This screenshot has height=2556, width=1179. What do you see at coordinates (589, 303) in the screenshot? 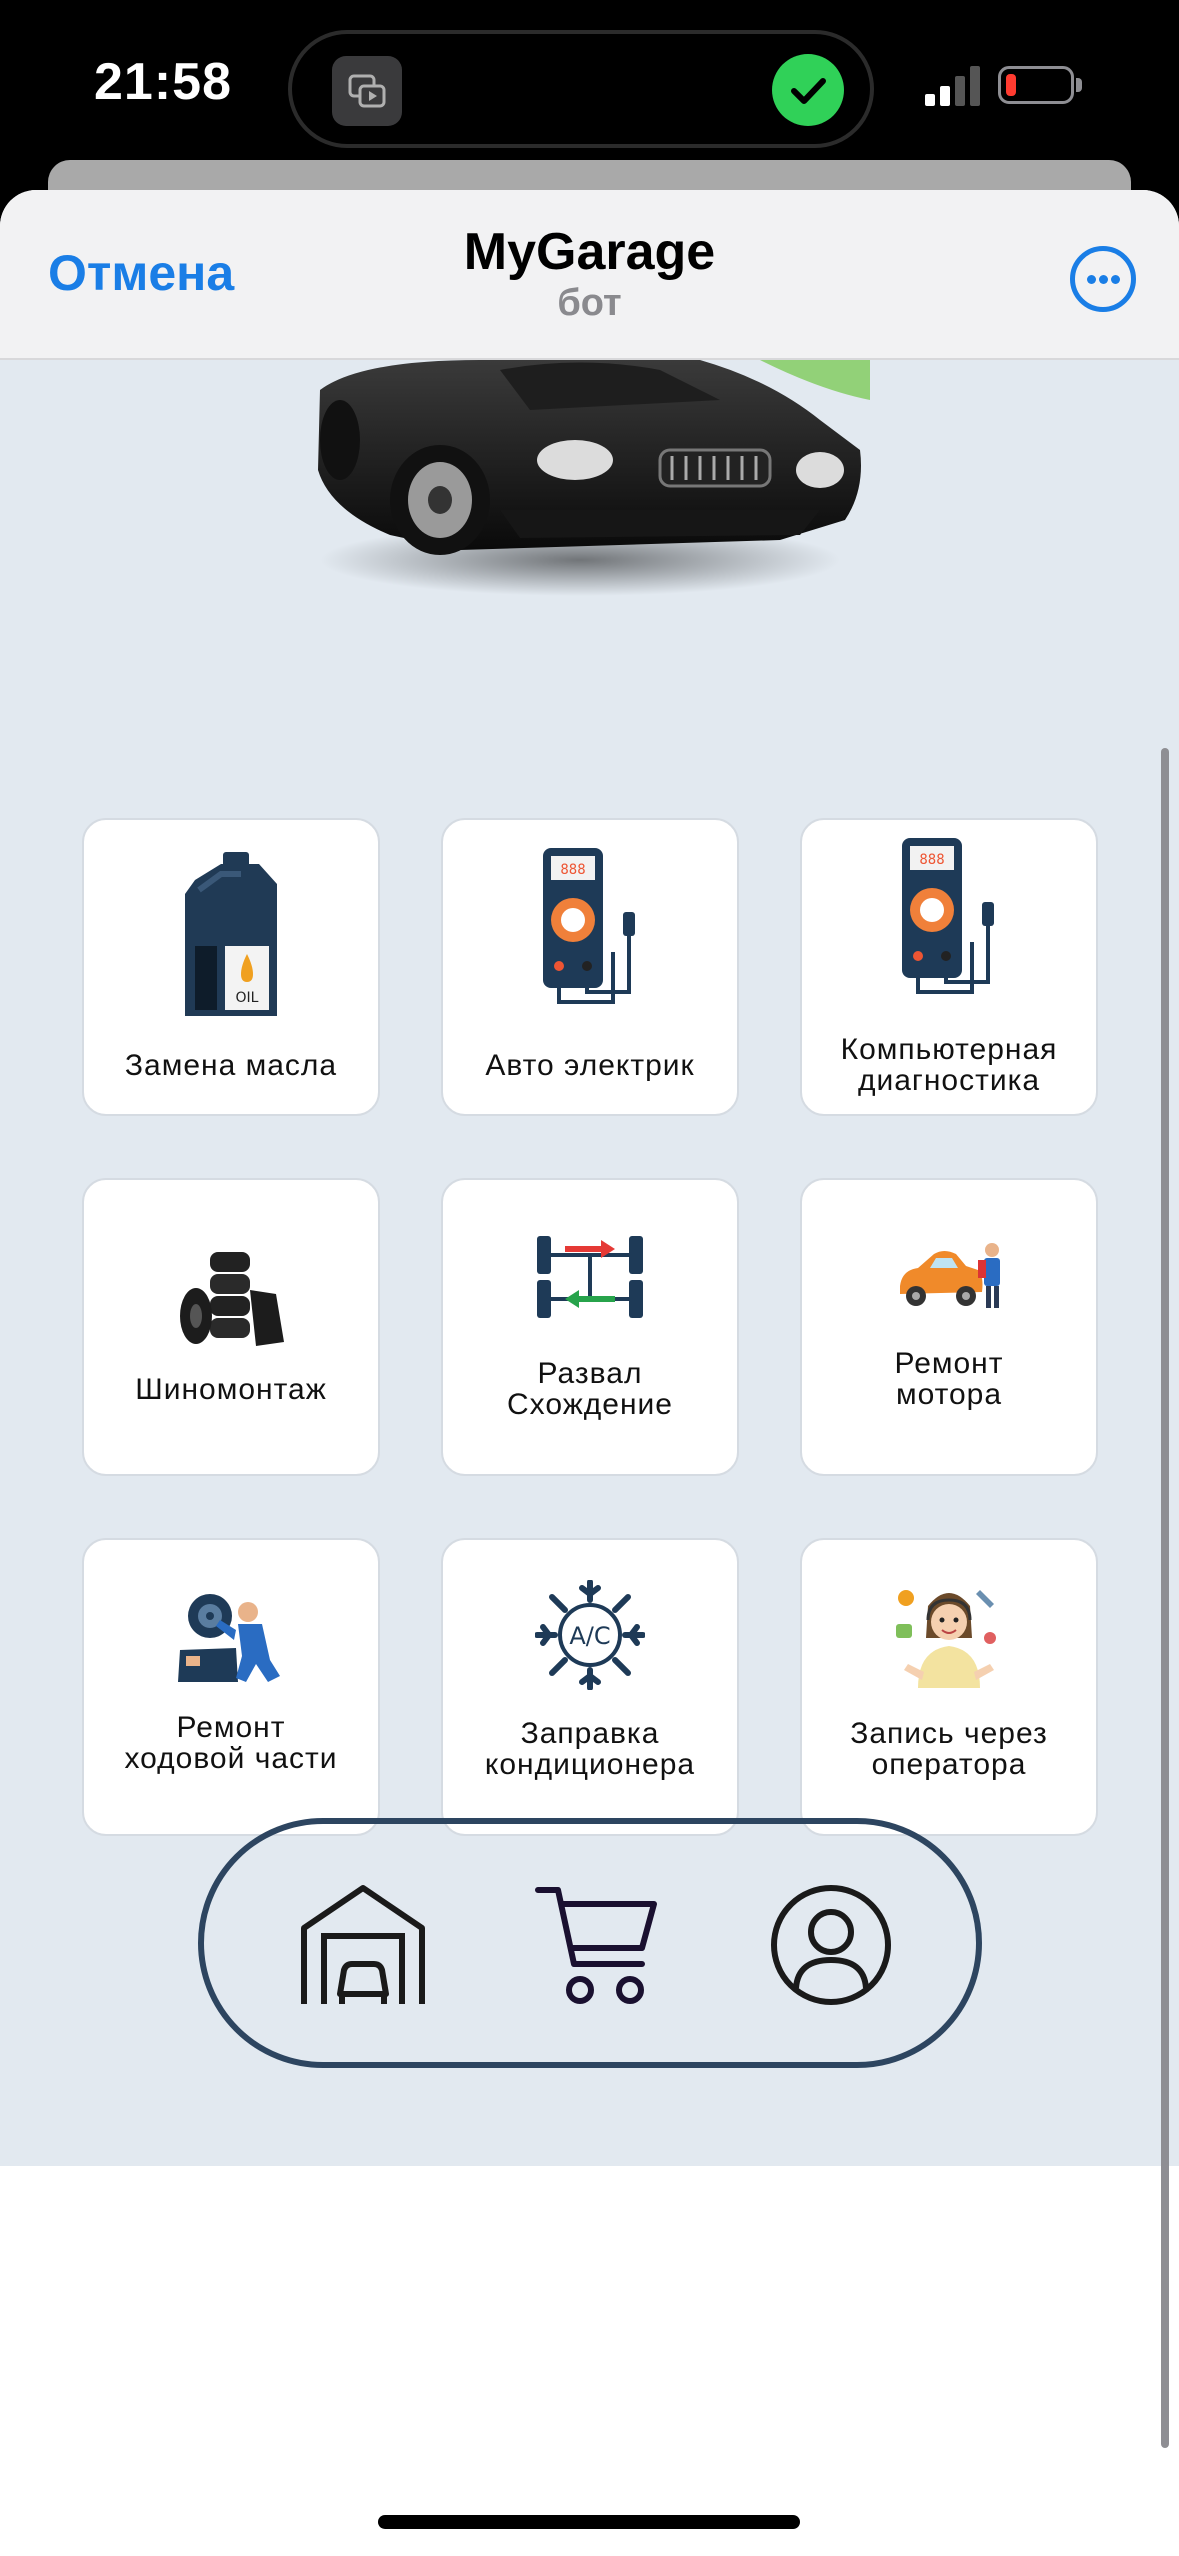
I see `page-subtitle: бот` at bounding box center [589, 303].